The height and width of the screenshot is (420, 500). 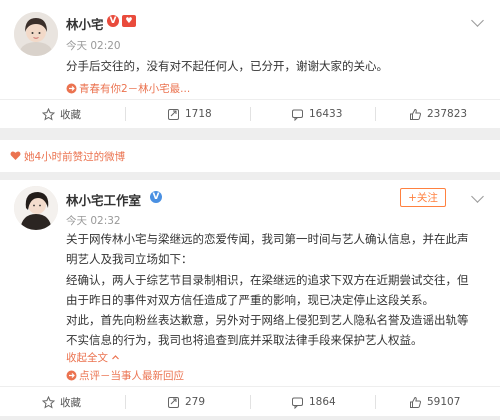 What do you see at coordinates (244, 340) in the screenshot?
I see `post-text-line: 不实信息的行为，我司也将追查到底并采取法律手段来保护艺人权益。` at bounding box center [244, 340].